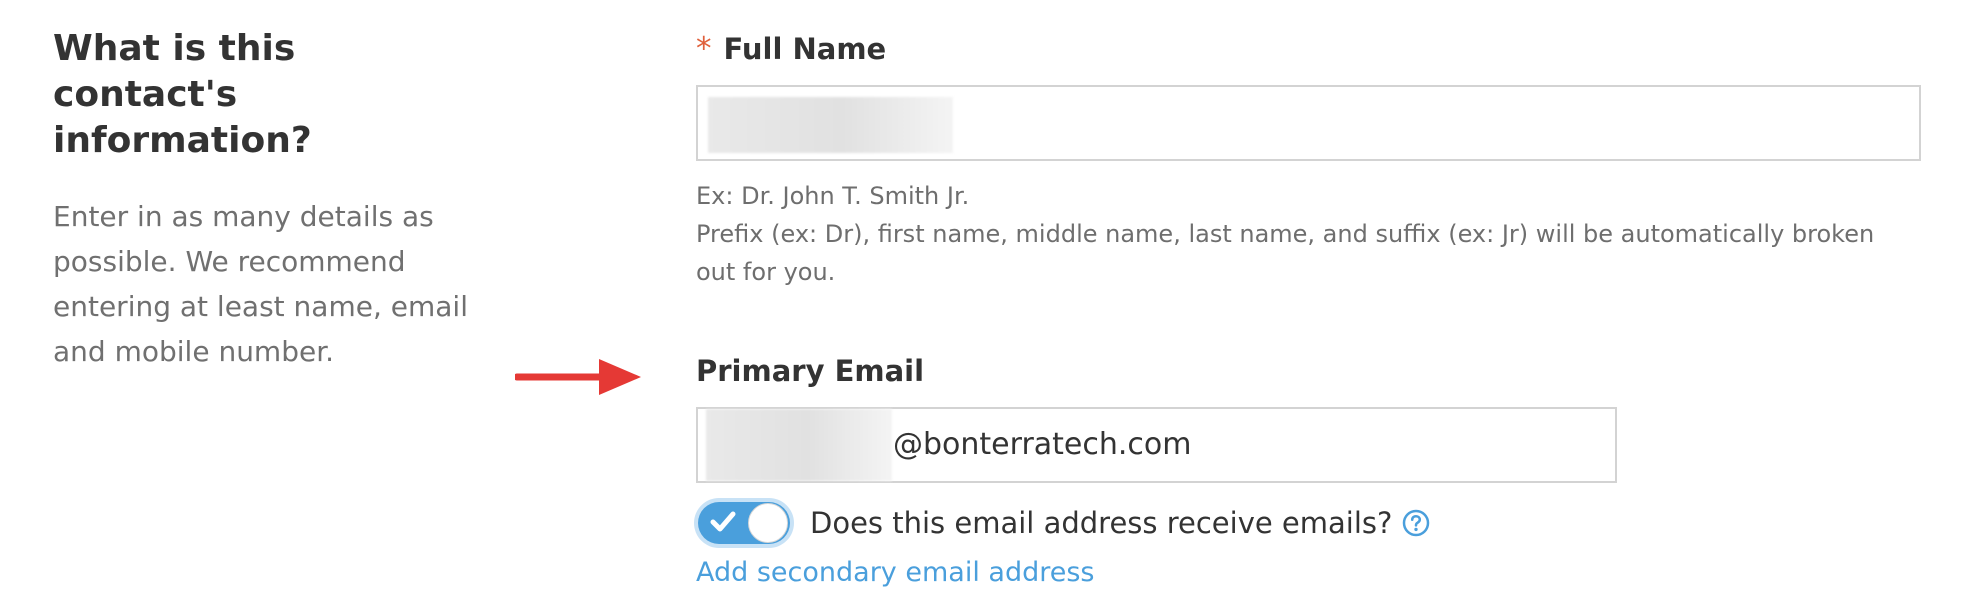 The image size is (1970, 595). What do you see at coordinates (810, 371) in the screenshot?
I see `primary-email-label: Primary Email` at bounding box center [810, 371].